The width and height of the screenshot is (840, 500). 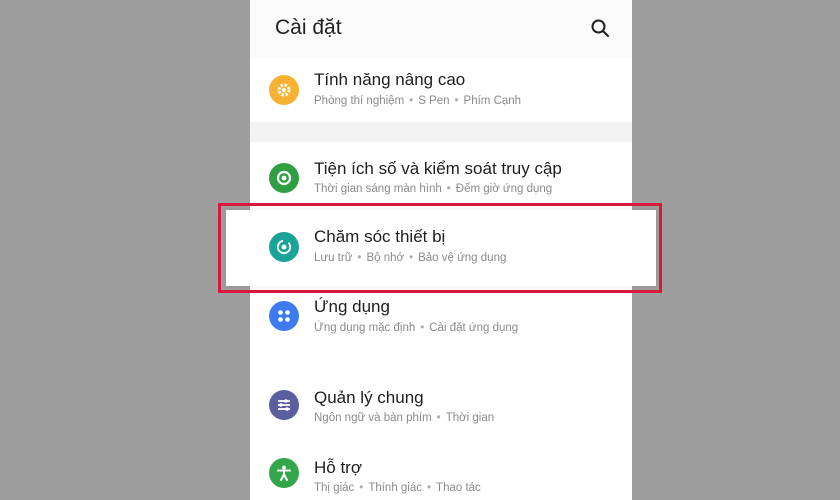 What do you see at coordinates (390, 79) in the screenshot?
I see `item-title: Tính năng nâng cao` at bounding box center [390, 79].